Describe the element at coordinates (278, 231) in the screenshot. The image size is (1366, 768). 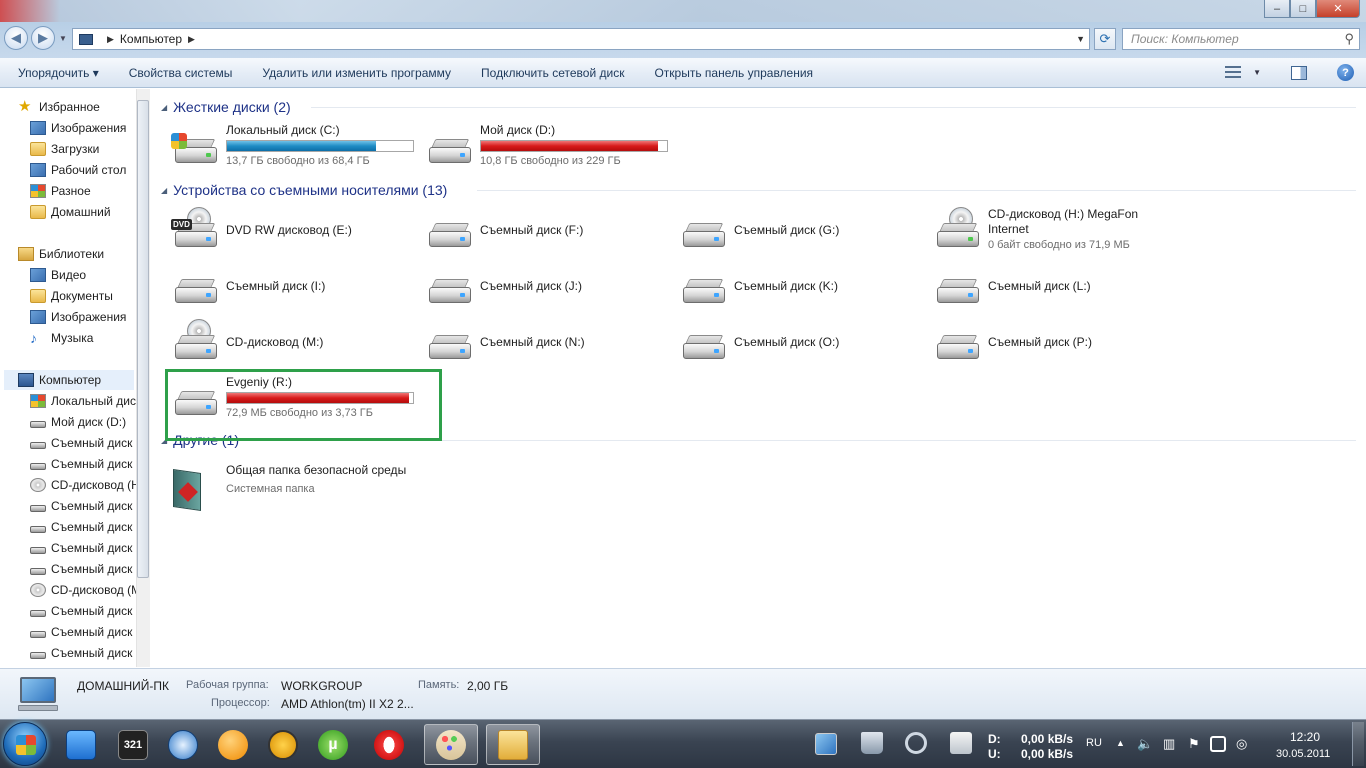
I see `drive-tile-e: DVD DVD RW дисковод (E:)` at that location.